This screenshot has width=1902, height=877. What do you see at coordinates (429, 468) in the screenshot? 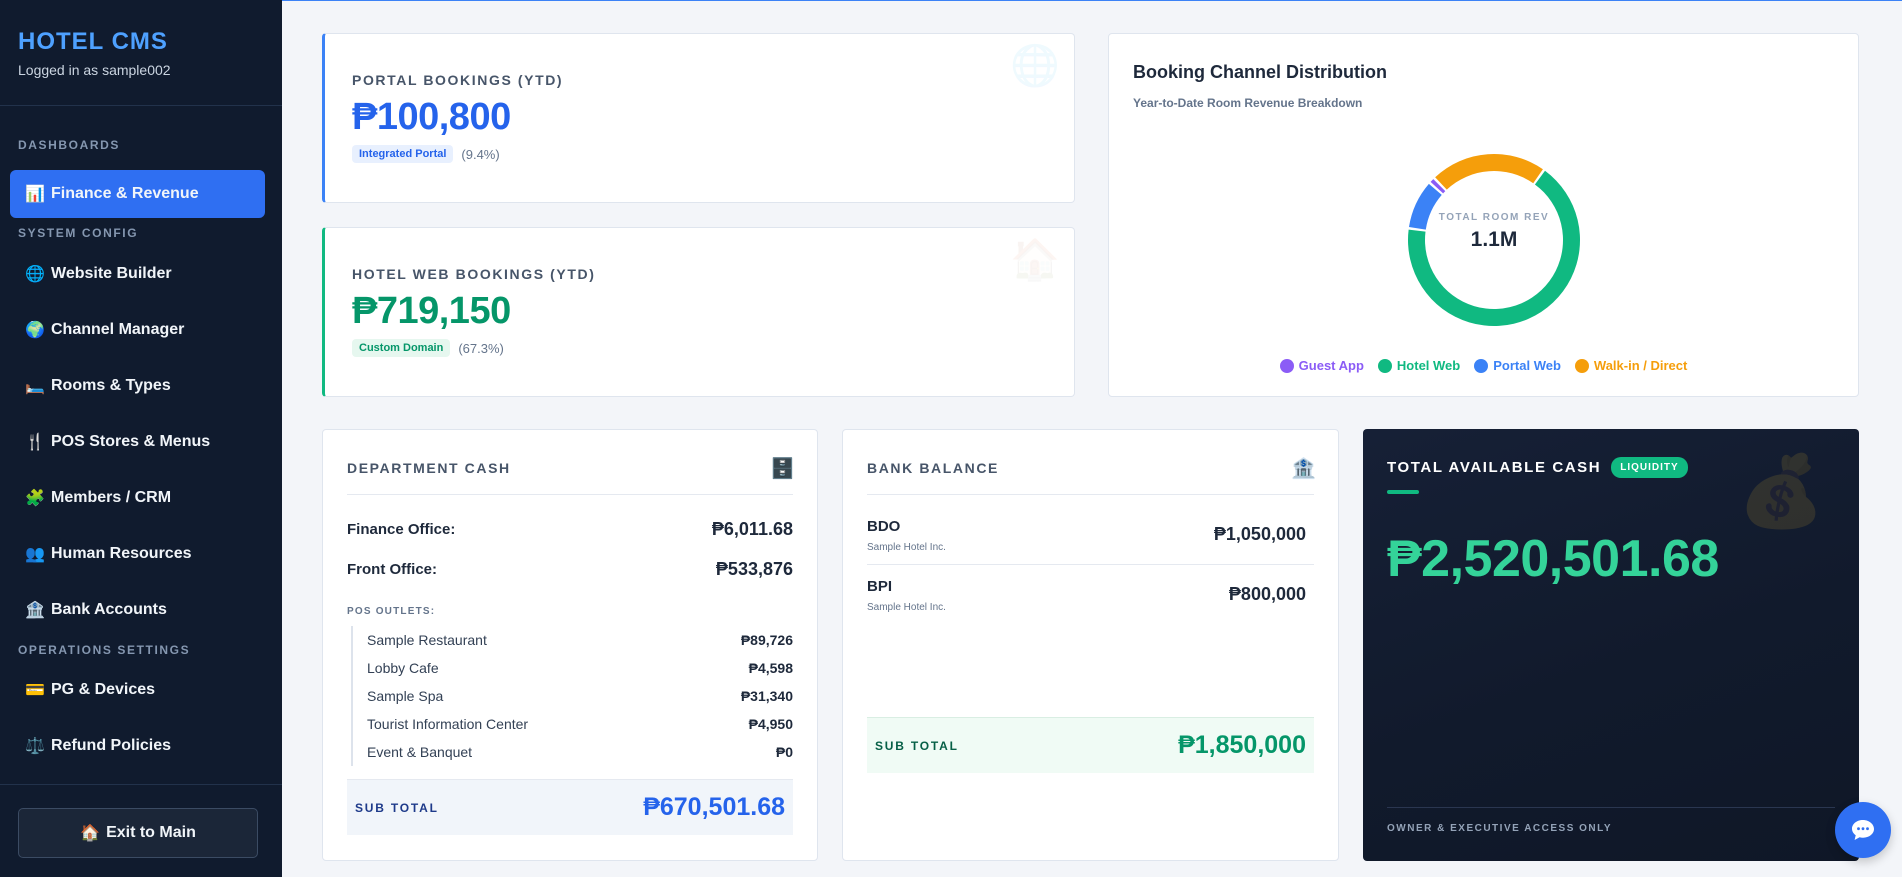
I see `department-cash-header: DEPARTMENT CASH` at bounding box center [429, 468].